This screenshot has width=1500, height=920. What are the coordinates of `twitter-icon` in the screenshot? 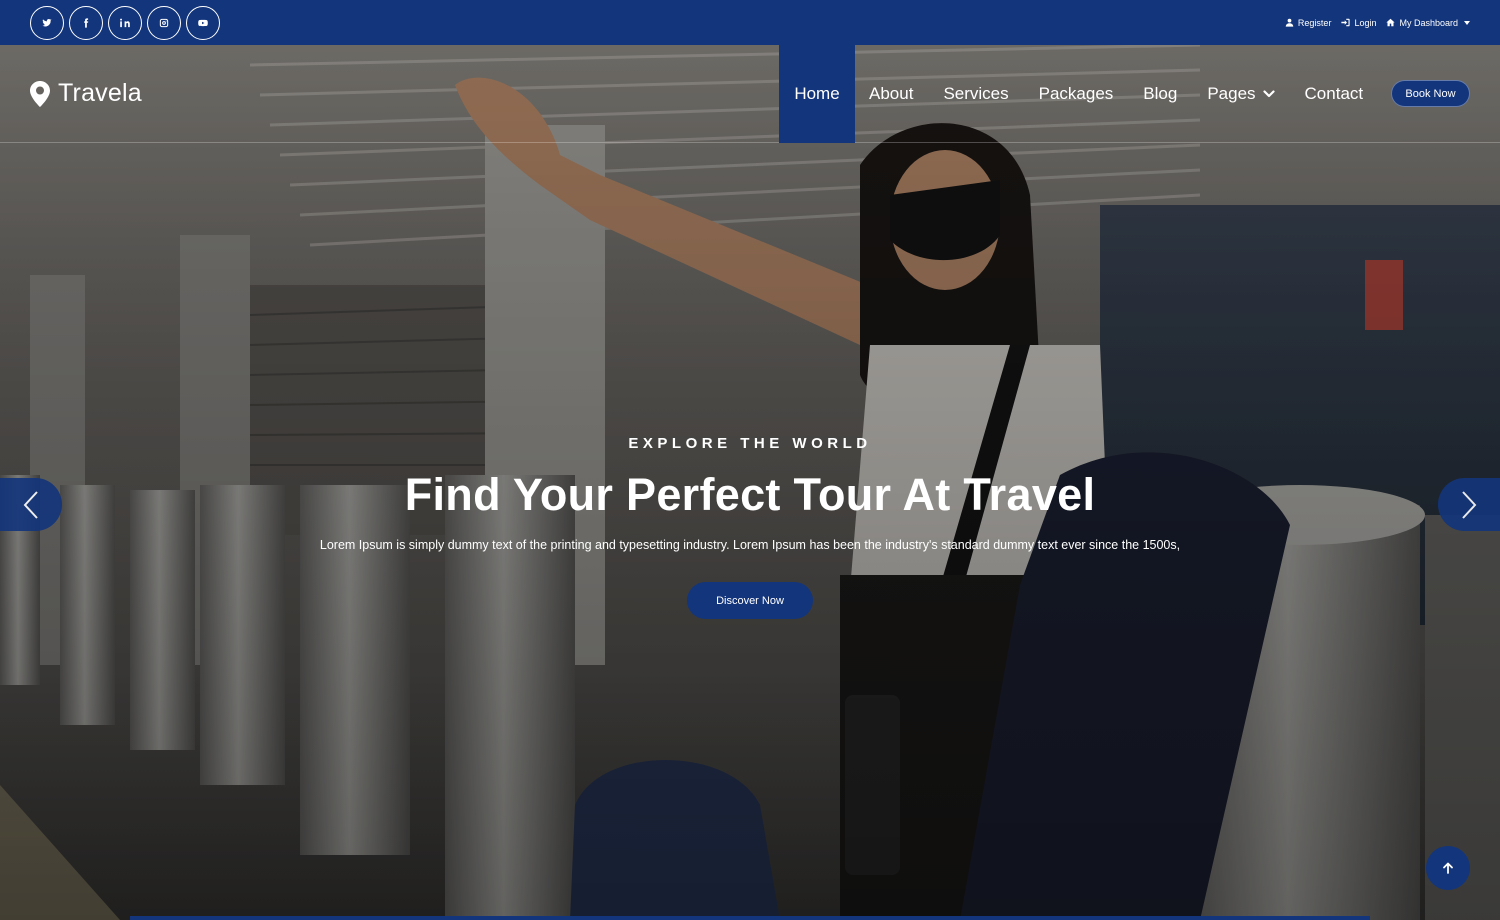 It's located at (47, 22).